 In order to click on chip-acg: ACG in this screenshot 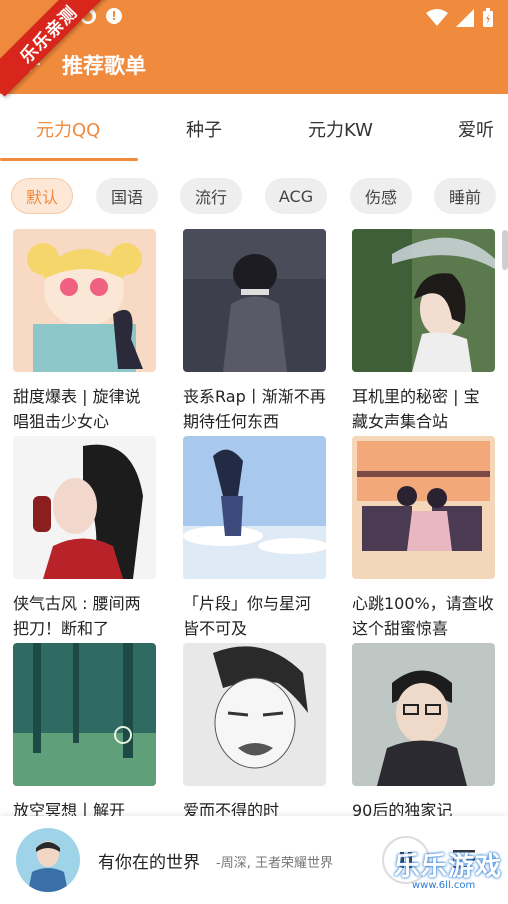, I will do `click(296, 196)`.